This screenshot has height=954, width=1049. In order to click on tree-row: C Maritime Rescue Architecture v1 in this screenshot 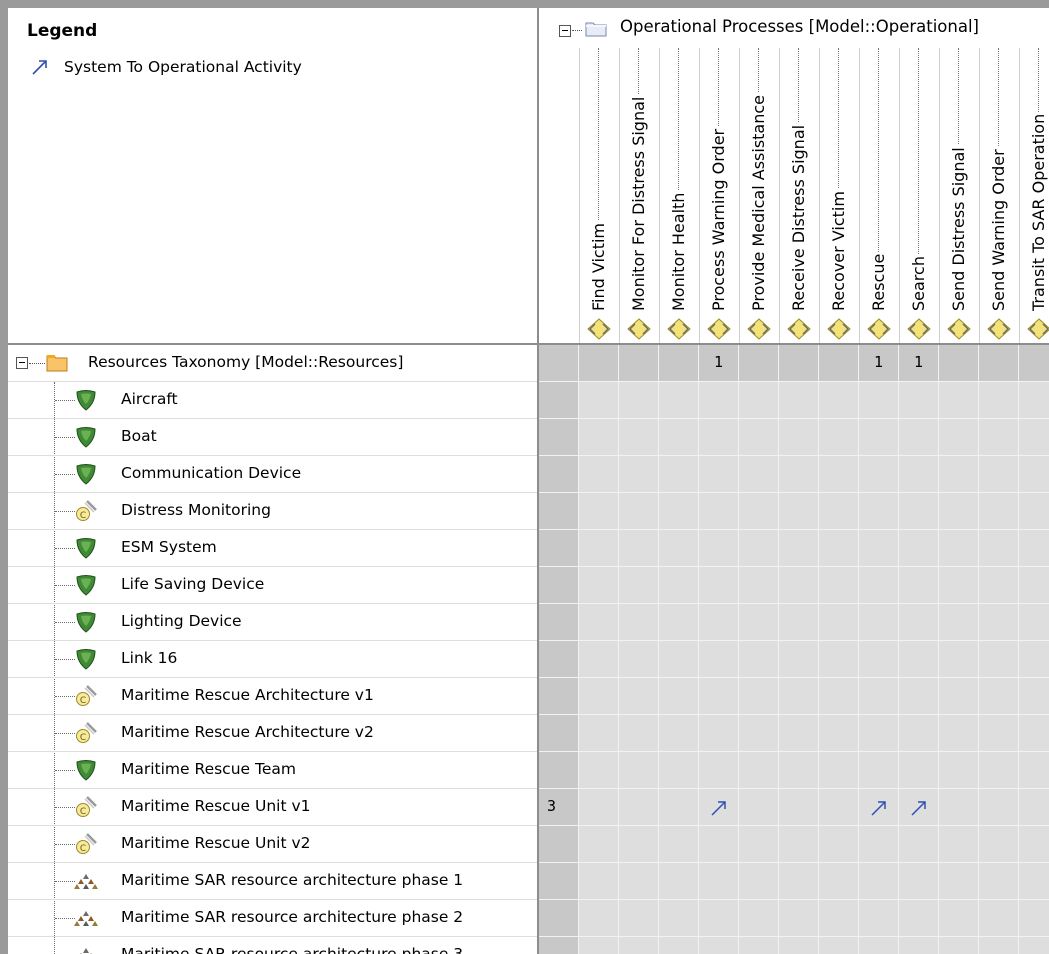, I will do `click(272, 696)`.